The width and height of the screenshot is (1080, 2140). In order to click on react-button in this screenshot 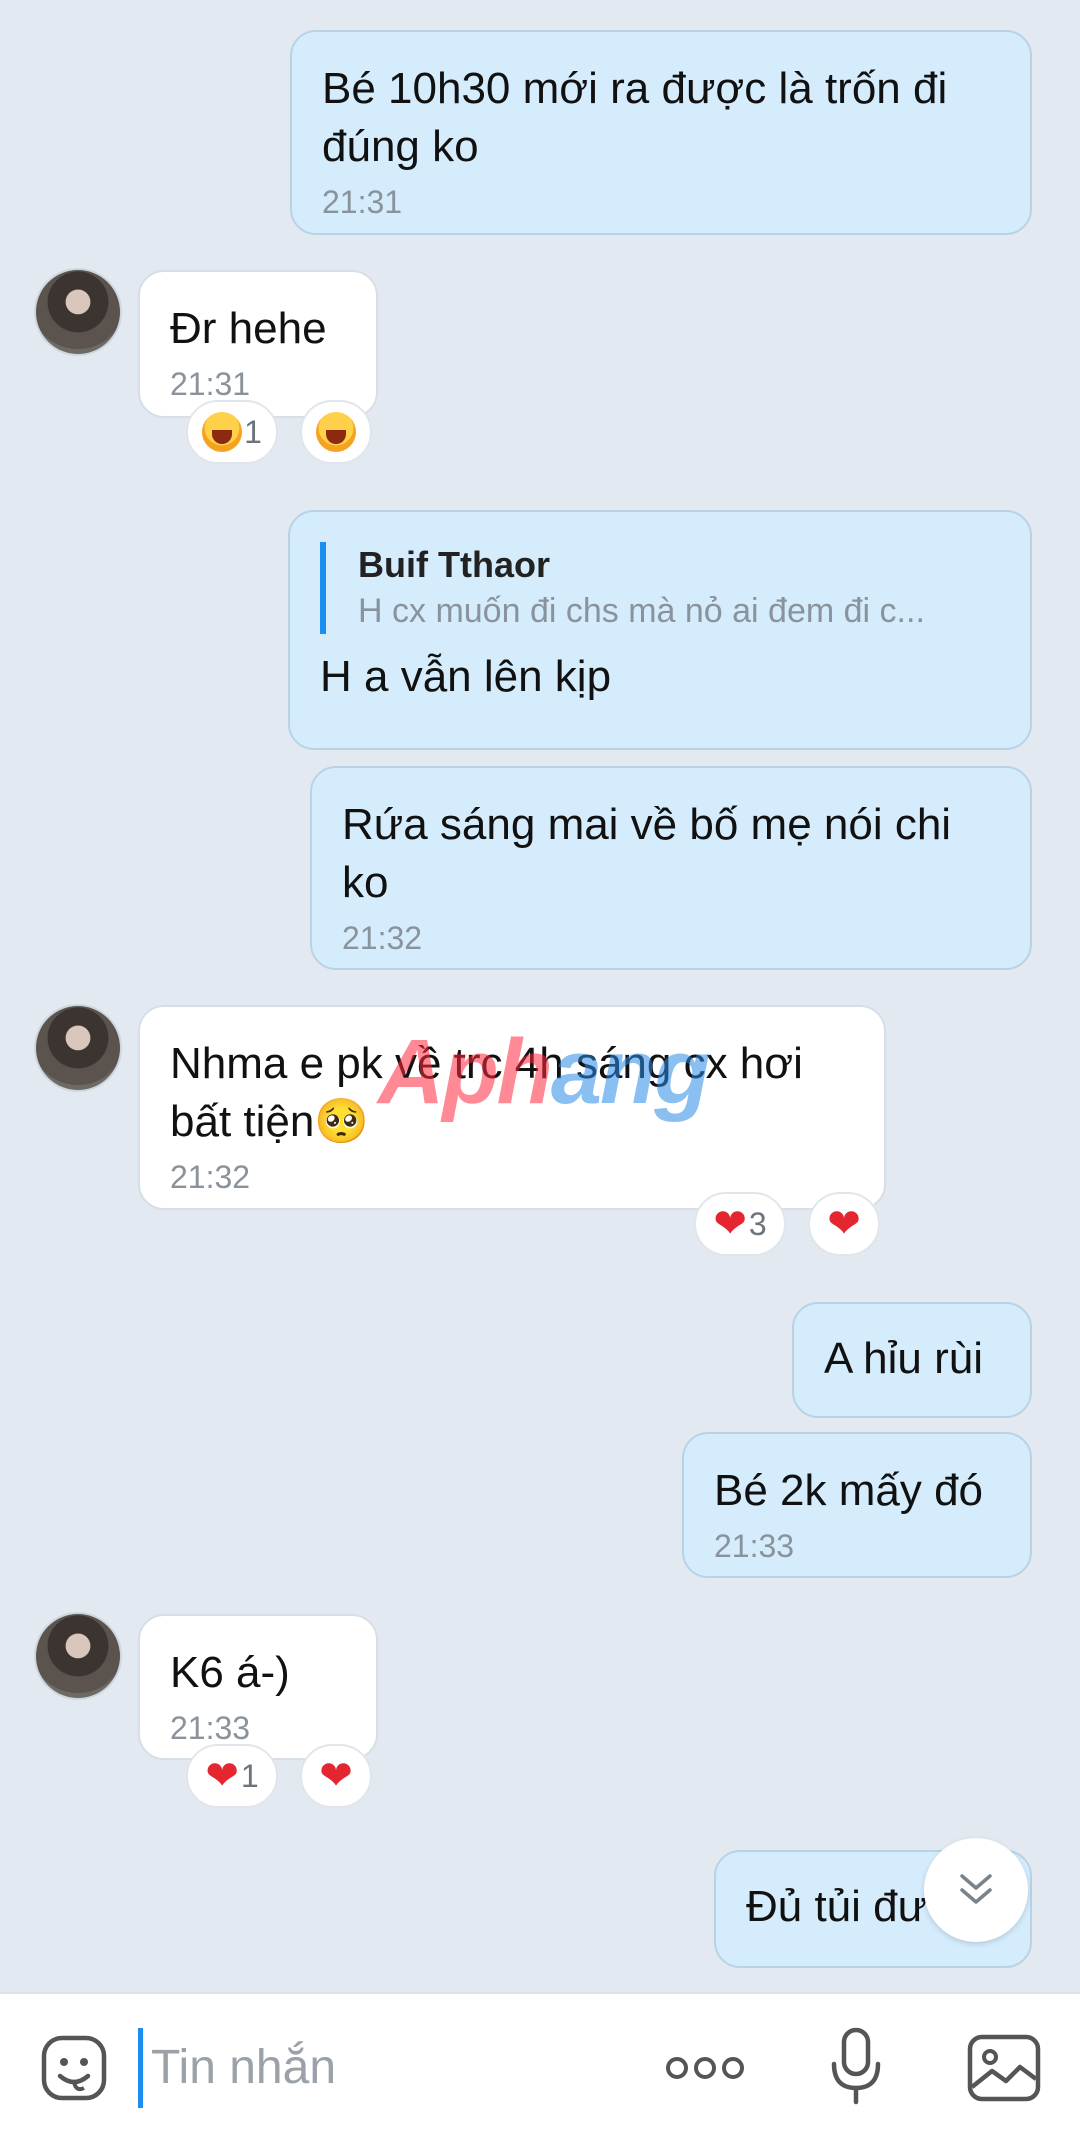, I will do `click(336, 432)`.